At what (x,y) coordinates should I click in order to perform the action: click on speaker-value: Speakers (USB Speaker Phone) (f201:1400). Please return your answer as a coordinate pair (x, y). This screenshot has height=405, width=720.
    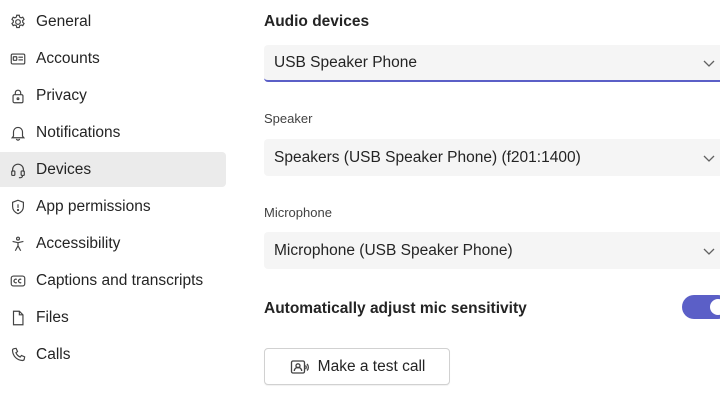
    Looking at the image, I should click on (427, 157).